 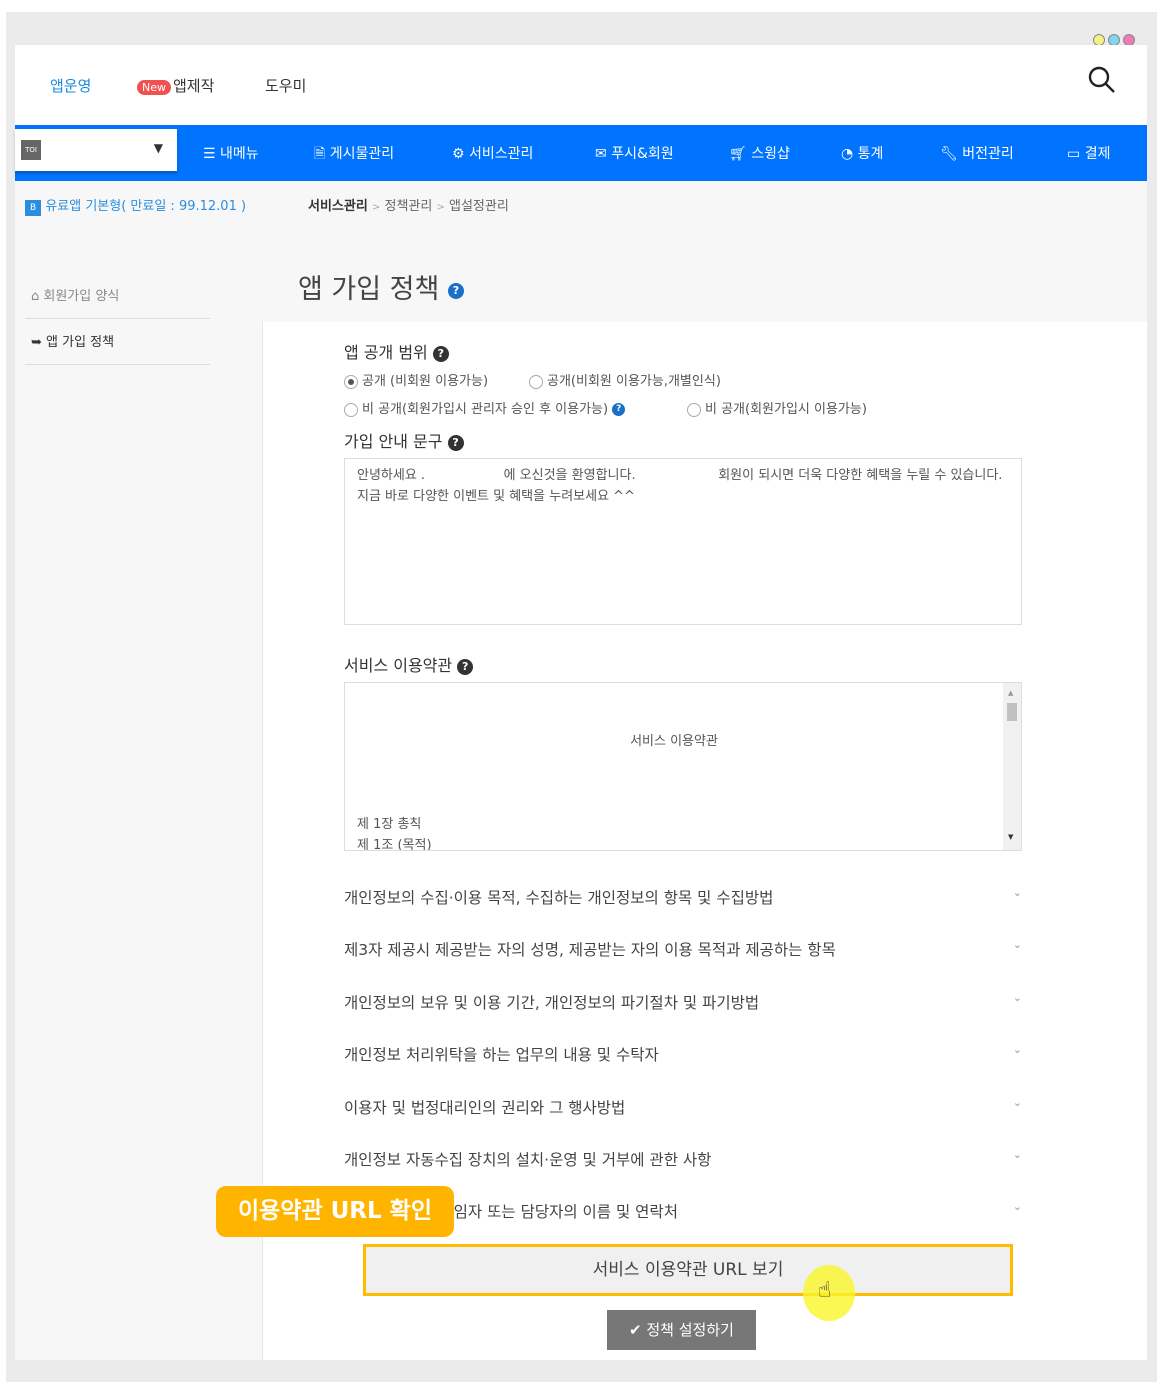 I want to click on radio-public: 공개 (비회원 이용가능), so click(x=416, y=379).